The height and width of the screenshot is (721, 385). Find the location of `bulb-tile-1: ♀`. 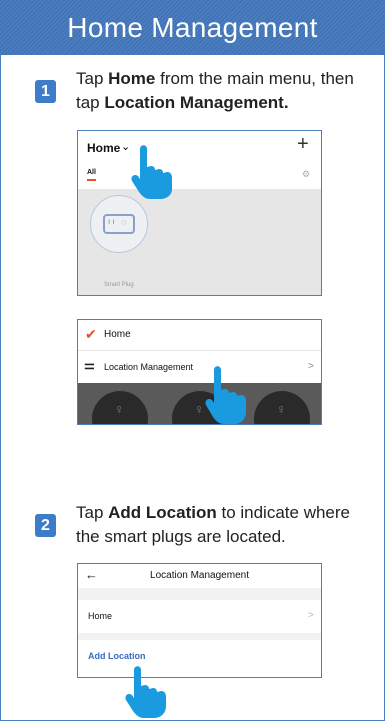

bulb-tile-1: ♀ is located at coordinates (120, 407).